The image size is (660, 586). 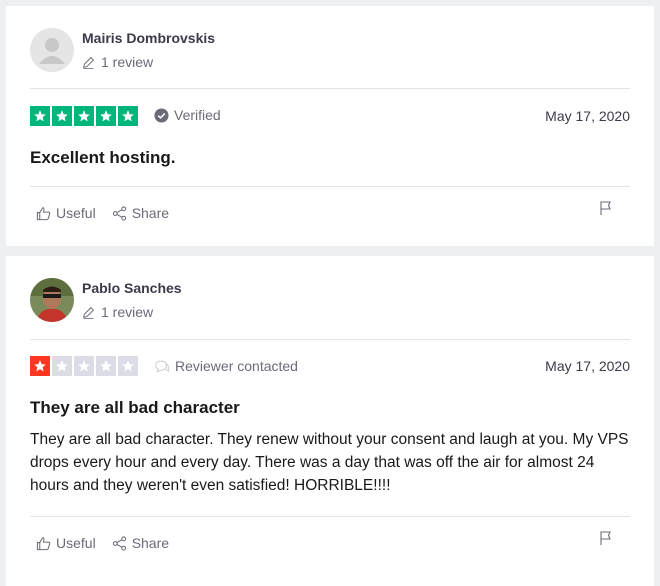 I want to click on chat-bubble-icon, so click(x=162, y=366).